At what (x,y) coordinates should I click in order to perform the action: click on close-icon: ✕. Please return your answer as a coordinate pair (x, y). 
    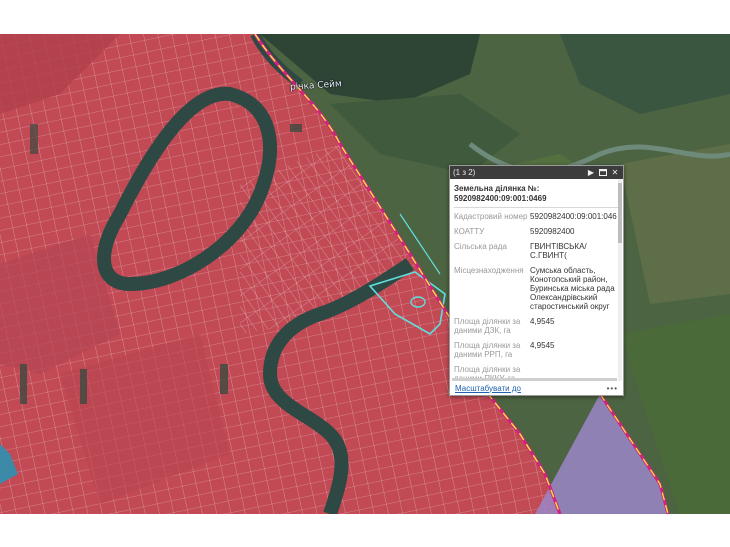
    Looking at the image, I should click on (615, 173).